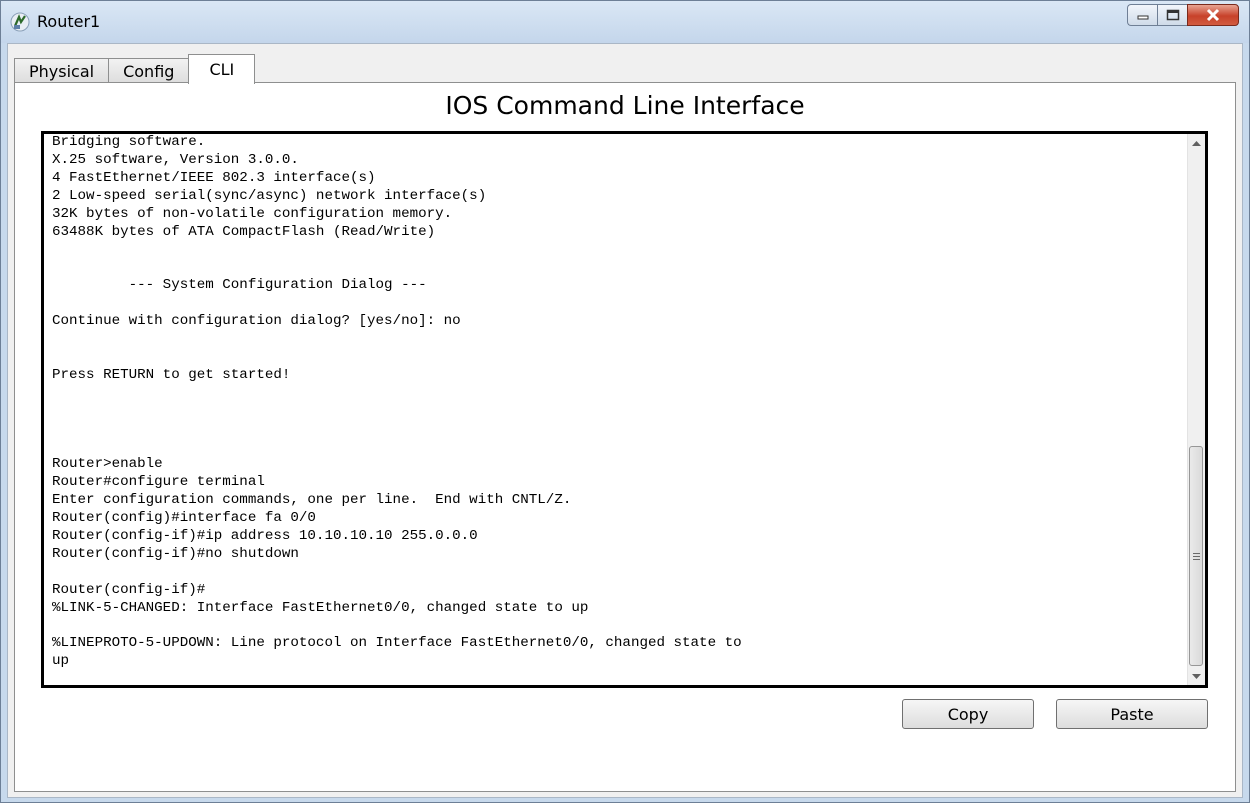 The height and width of the screenshot is (803, 1250). What do you see at coordinates (62, 71) in the screenshot?
I see `tab-physical: Physical` at bounding box center [62, 71].